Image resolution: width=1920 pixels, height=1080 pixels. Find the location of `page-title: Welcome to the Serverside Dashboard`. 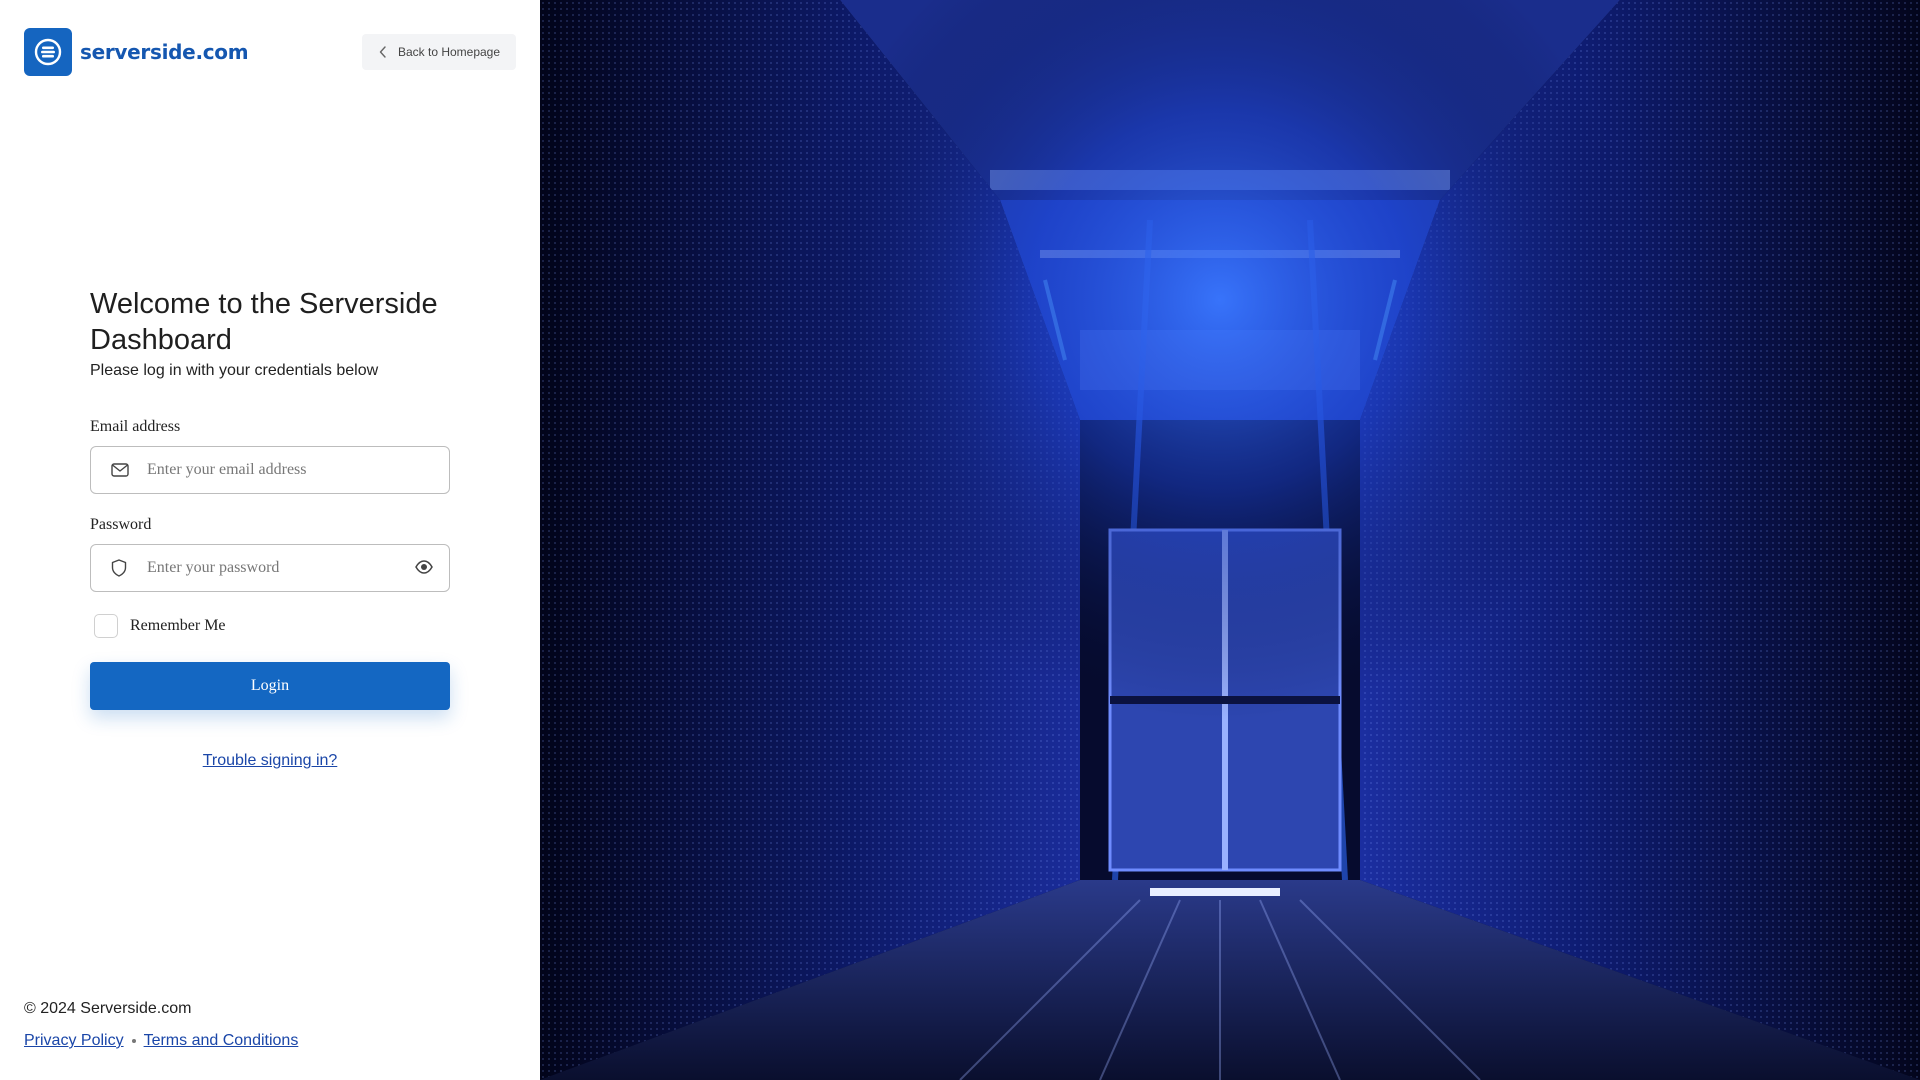

page-title: Welcome to the Serverside Dashboard is located at coordinates (264, 322).